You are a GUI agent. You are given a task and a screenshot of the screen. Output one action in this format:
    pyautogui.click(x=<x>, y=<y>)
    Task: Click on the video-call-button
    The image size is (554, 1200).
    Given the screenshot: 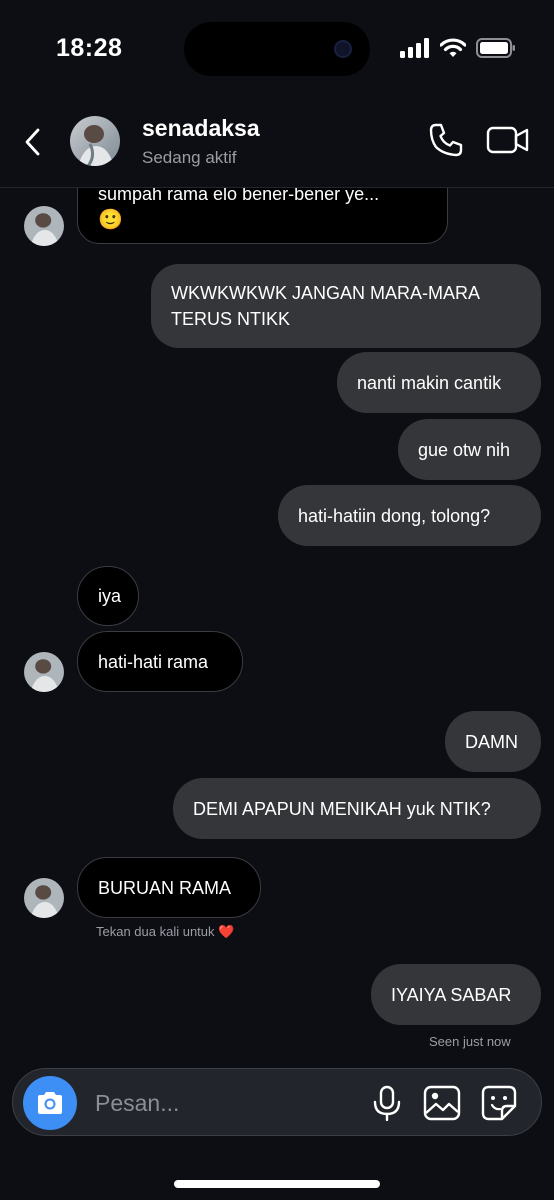 What is the action you would take?
    pyautogui.click(x=508, y=140)
    